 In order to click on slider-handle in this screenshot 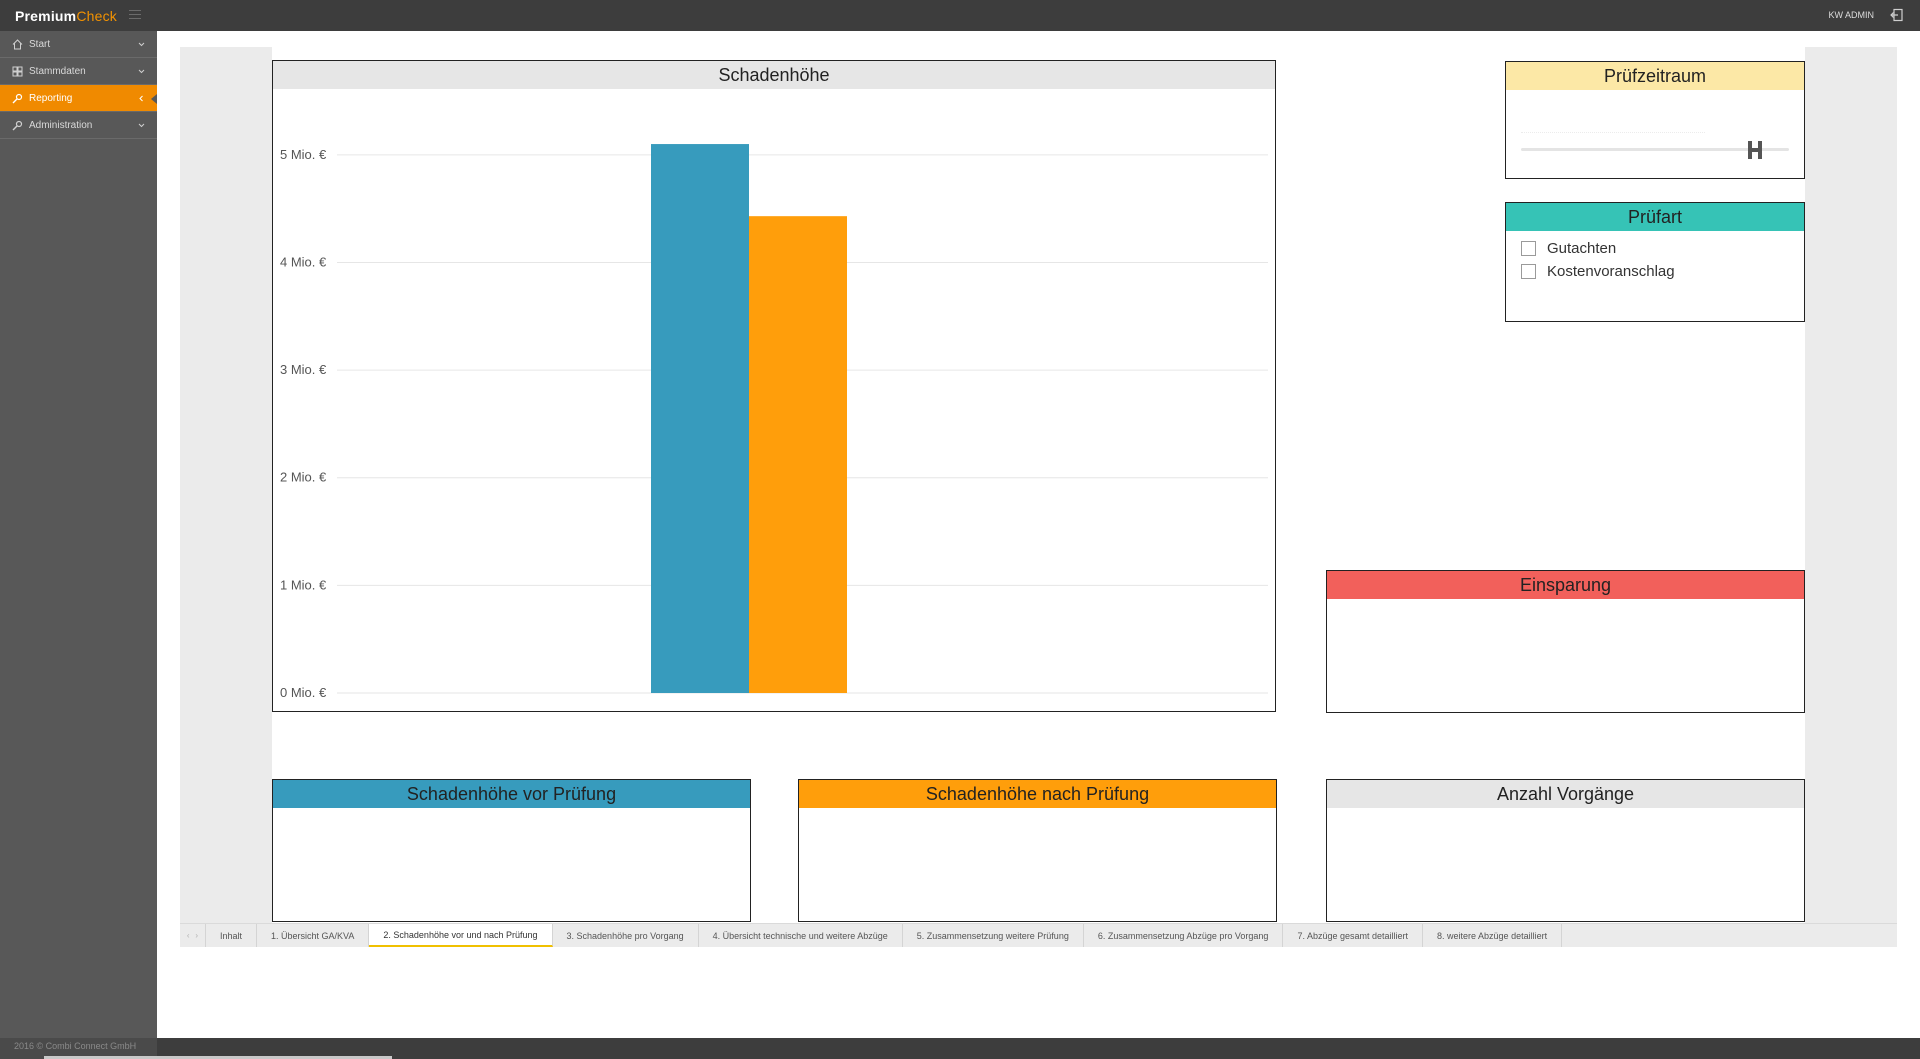, I will do `click(1755, 150)`.